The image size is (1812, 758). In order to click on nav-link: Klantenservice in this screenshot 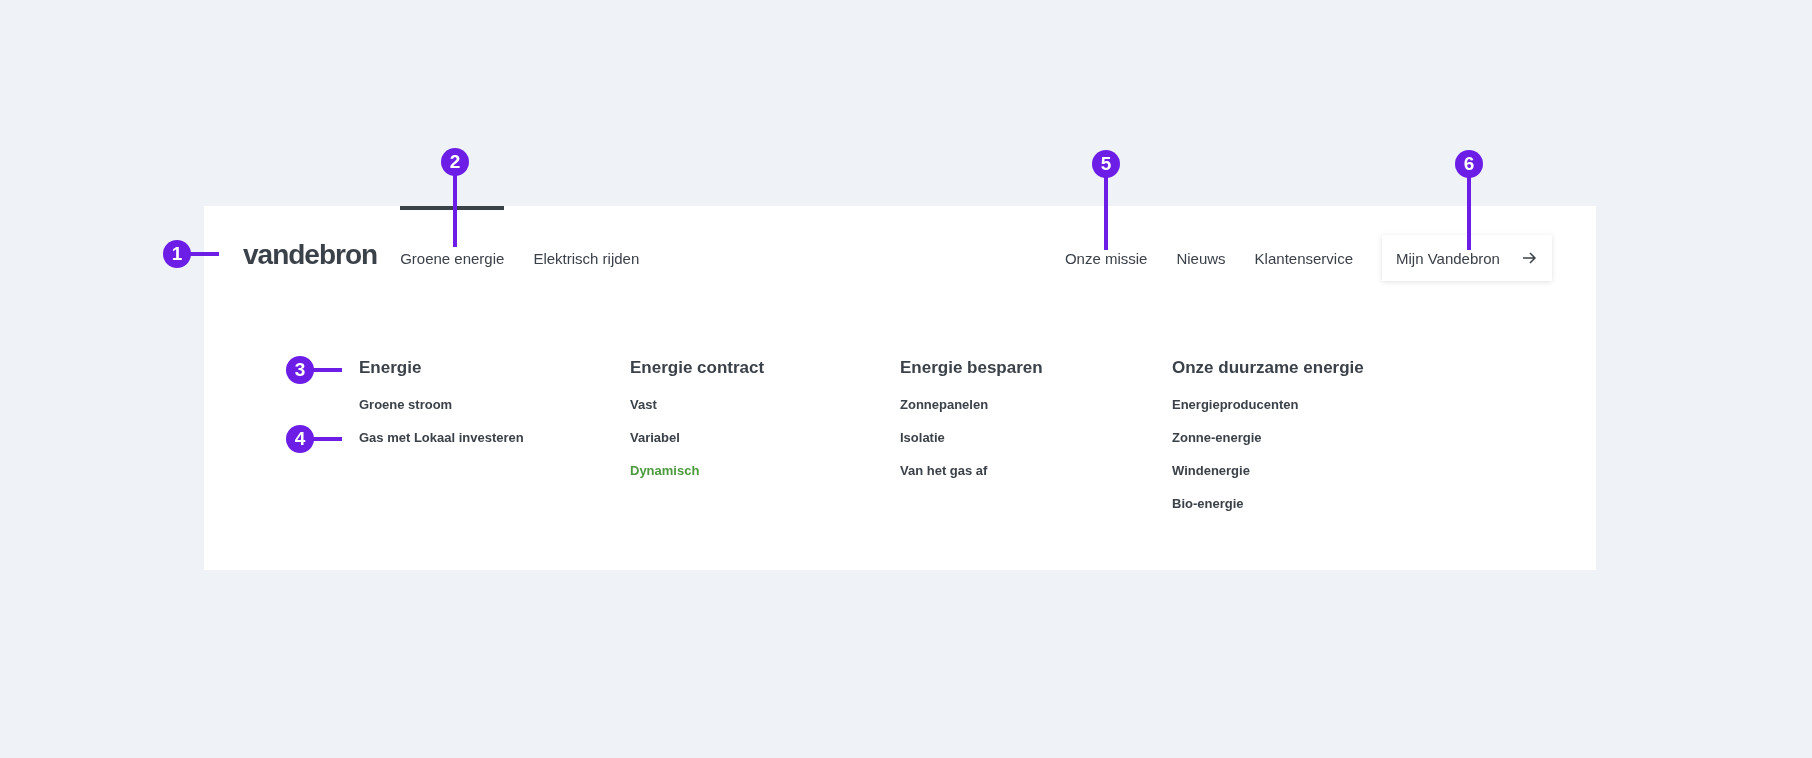, I will do `click(1303, 258)`.